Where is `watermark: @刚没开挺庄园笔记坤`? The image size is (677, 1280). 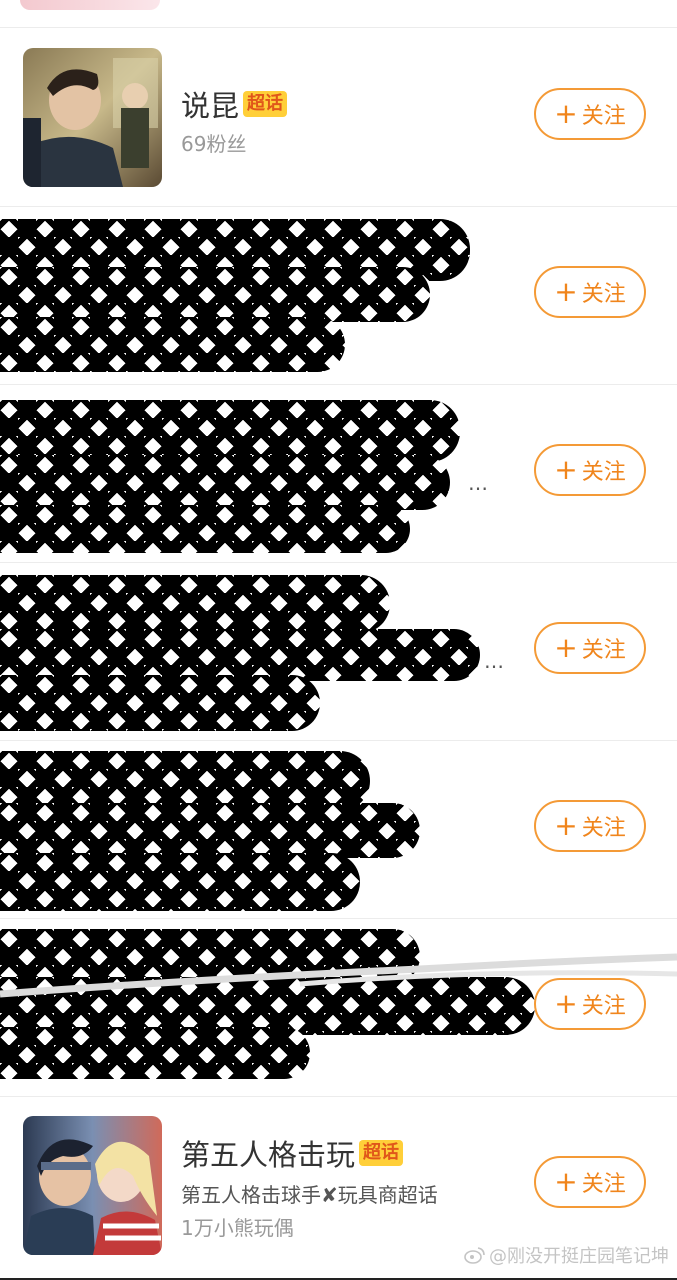
watermark: @刚没开挺庄园笔记坤 is located at coordinates (566, 1255).